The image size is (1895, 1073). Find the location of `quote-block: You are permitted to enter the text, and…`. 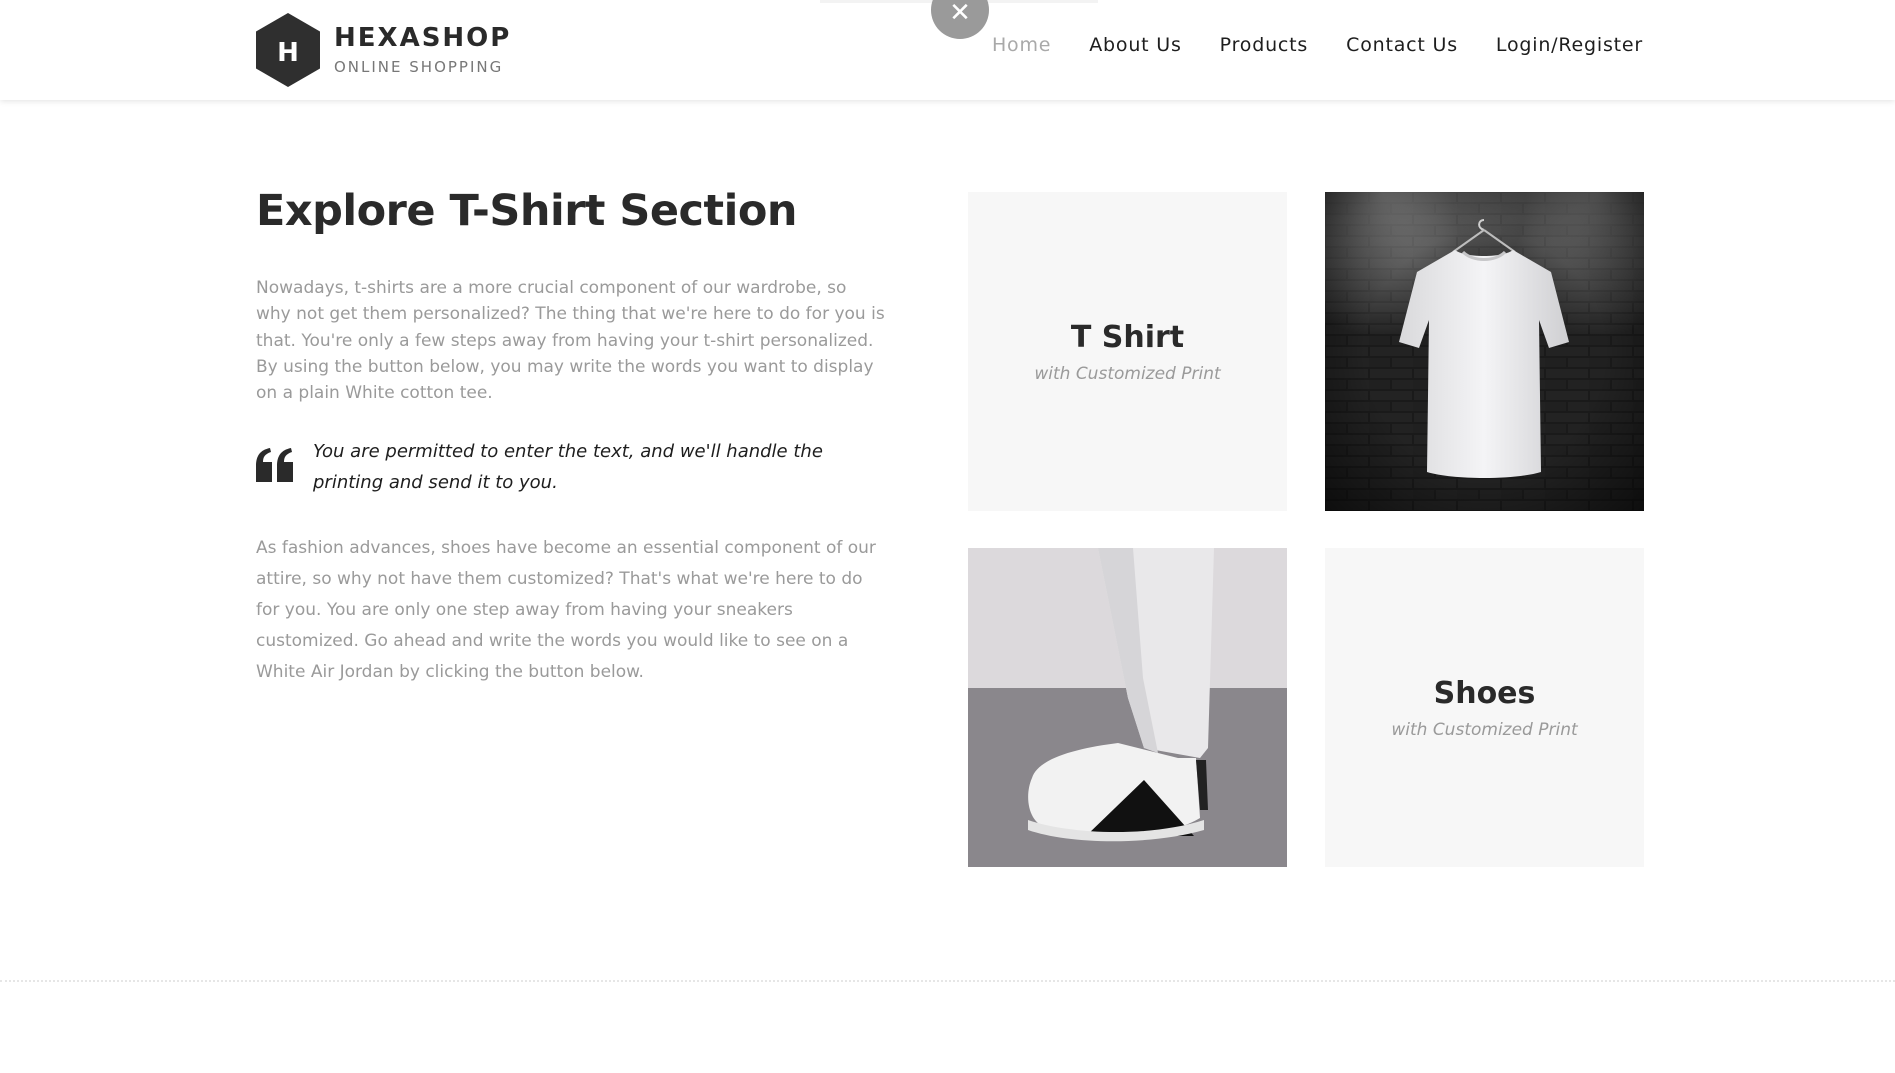

quote-block: You are permitted to enter the text, and… is located at coordinates (571, 467).